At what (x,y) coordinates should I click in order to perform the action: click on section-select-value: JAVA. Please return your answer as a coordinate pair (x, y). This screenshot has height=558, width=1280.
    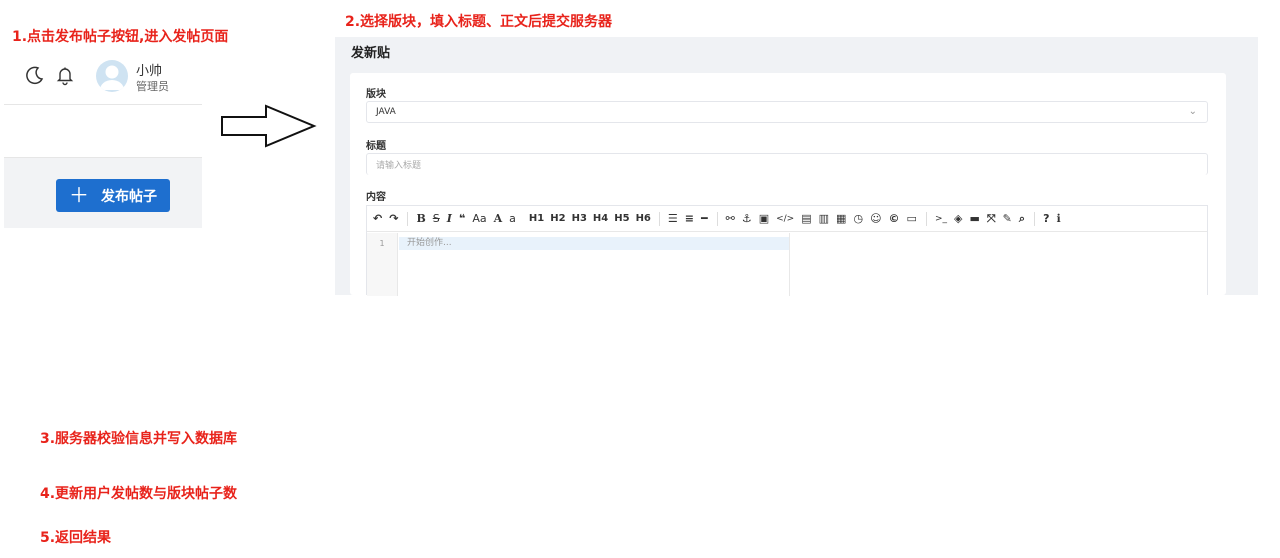
    Looking at the image, I should click on (386, 112).